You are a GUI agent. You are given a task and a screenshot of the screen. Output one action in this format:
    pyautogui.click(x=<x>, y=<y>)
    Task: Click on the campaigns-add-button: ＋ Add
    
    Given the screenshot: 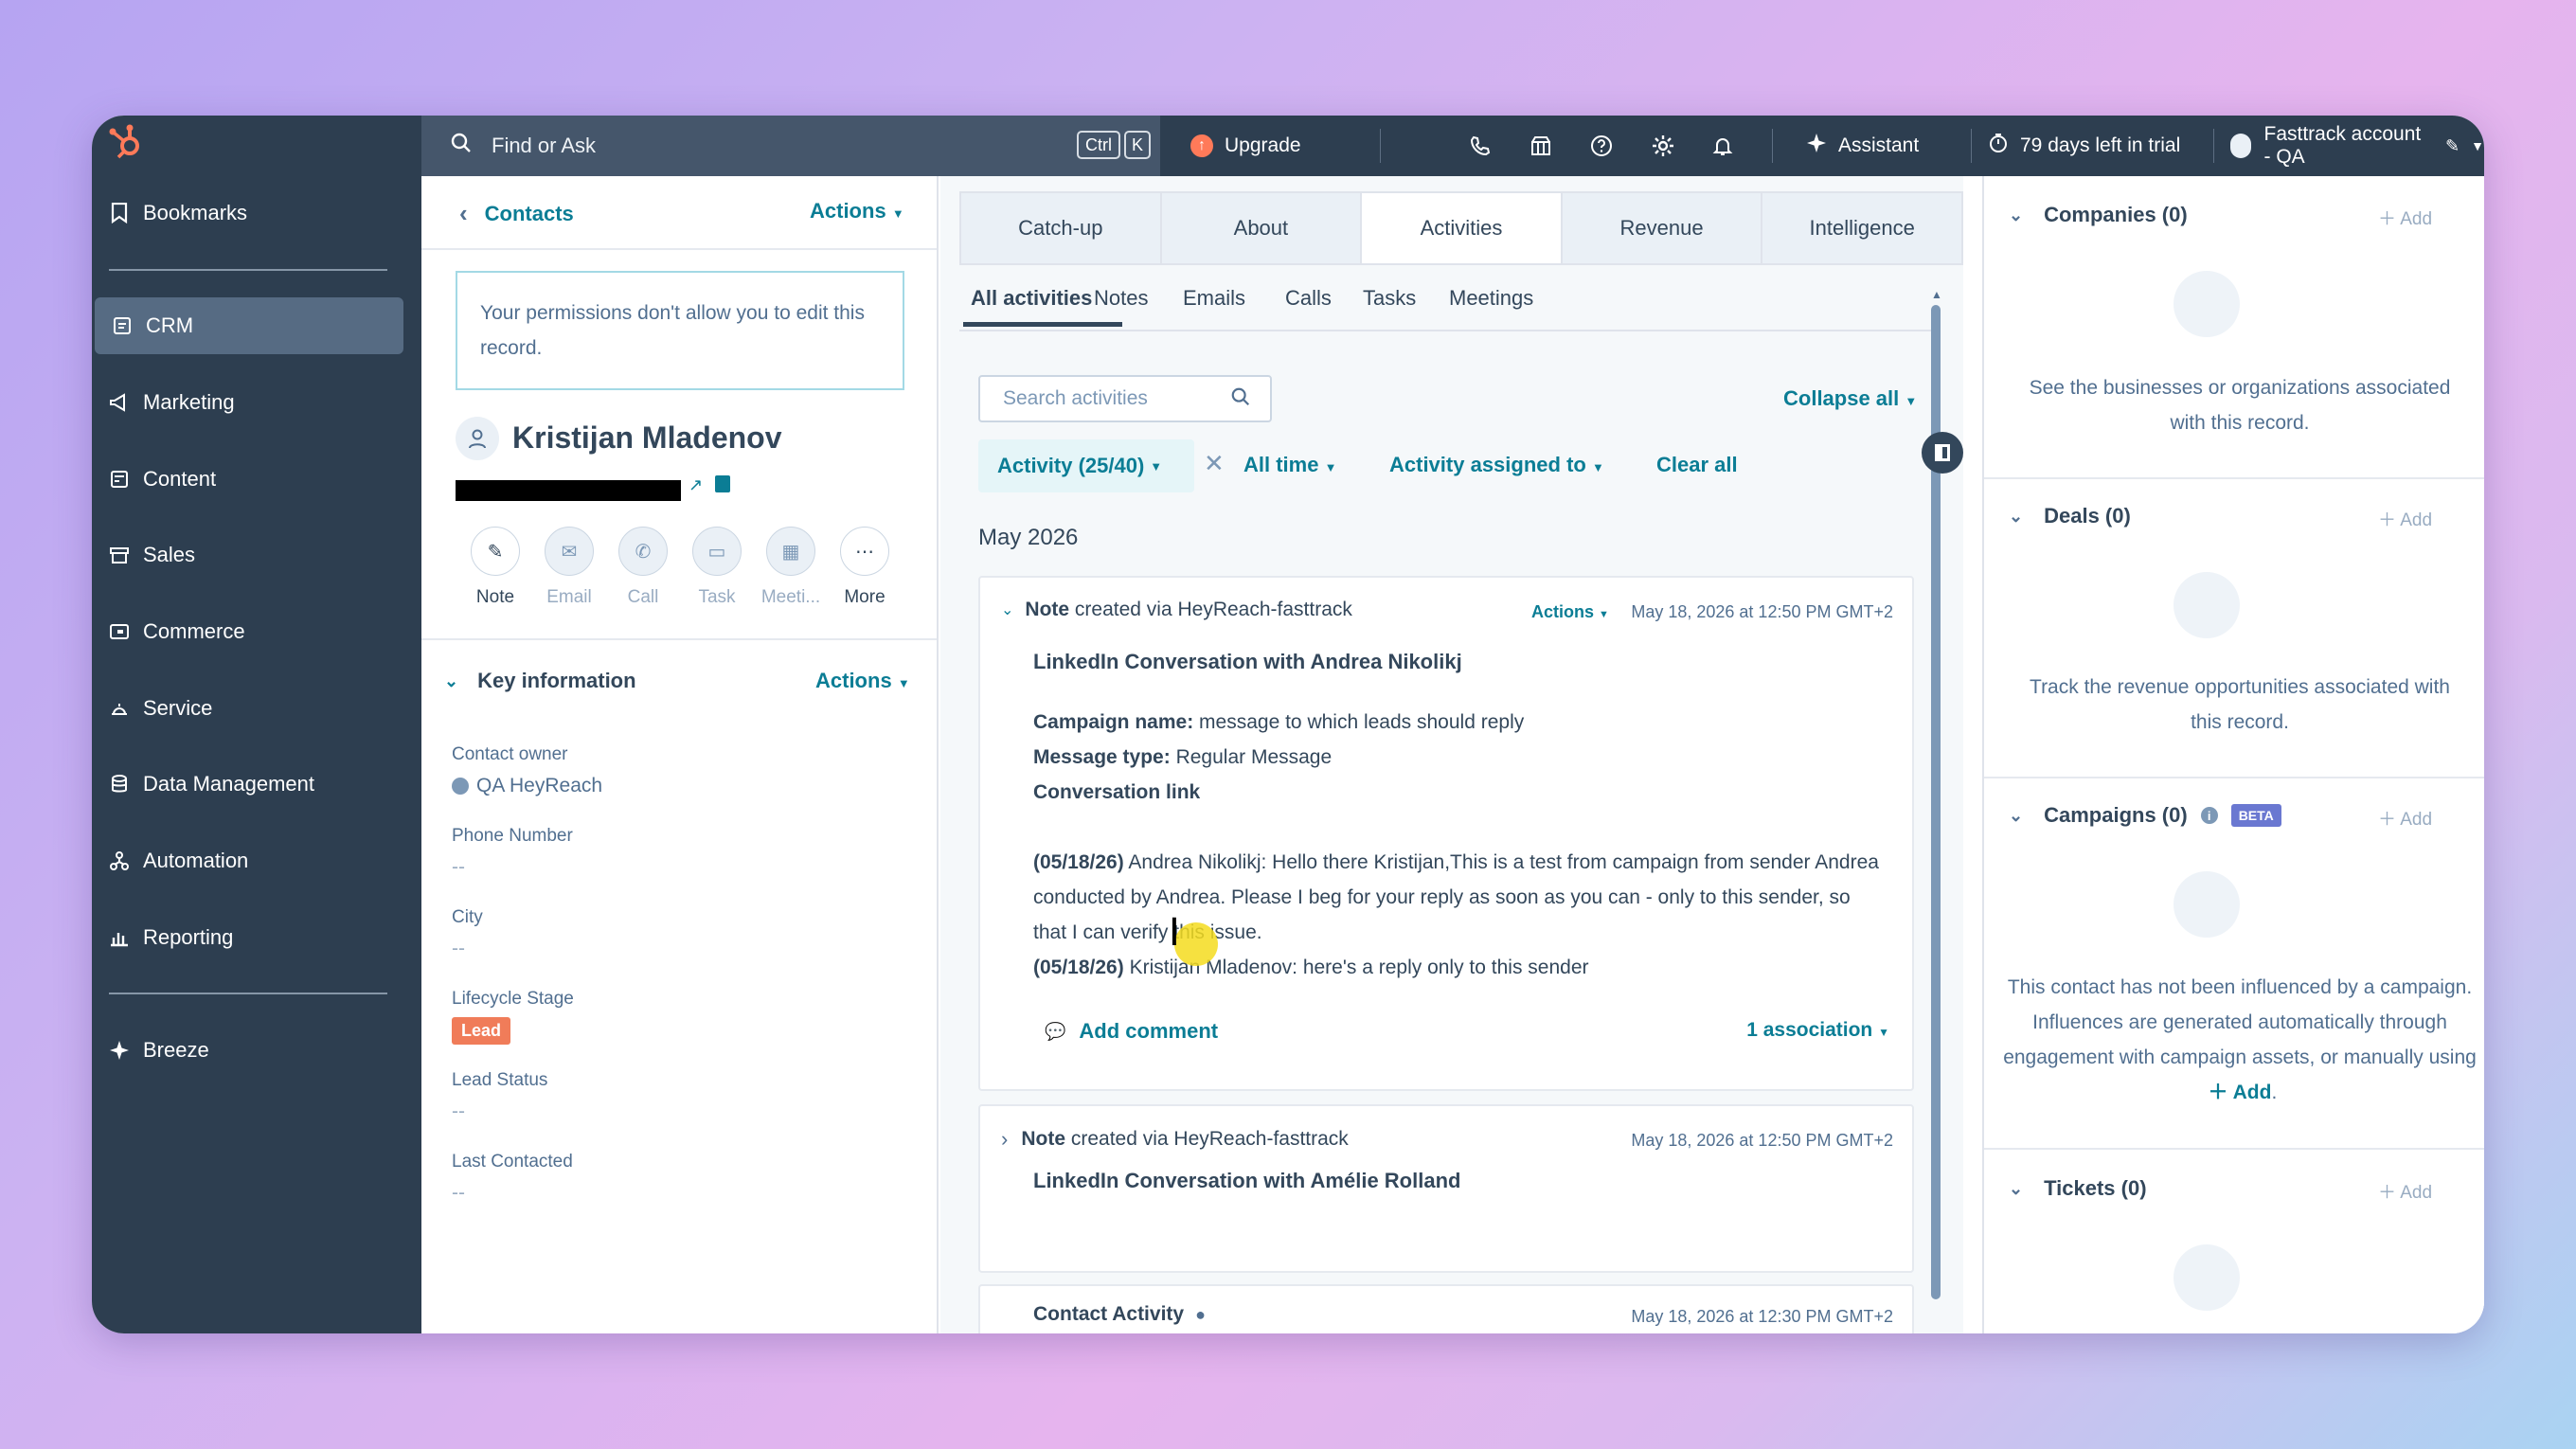 What is the action you would take?
    pyautogui.click(x=2405, y=818)
    